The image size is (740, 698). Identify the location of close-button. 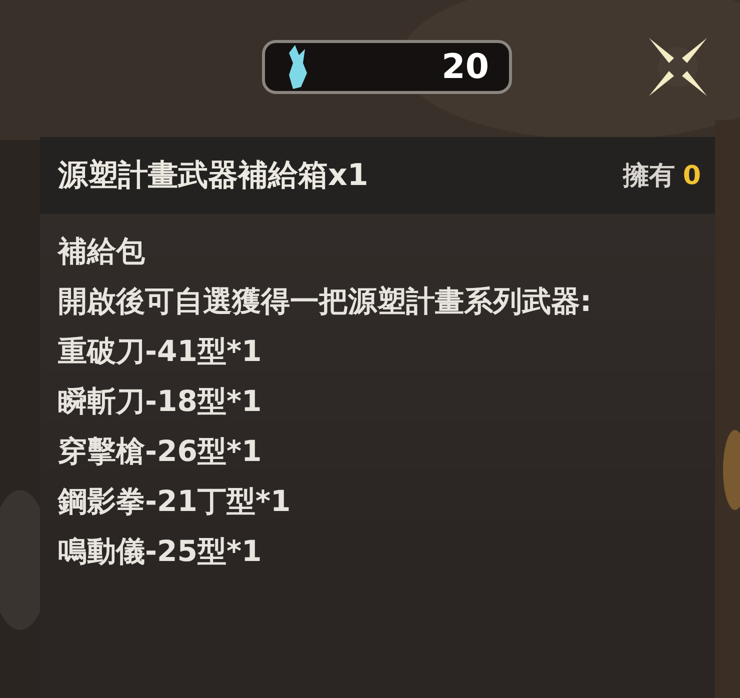
(678, 67).